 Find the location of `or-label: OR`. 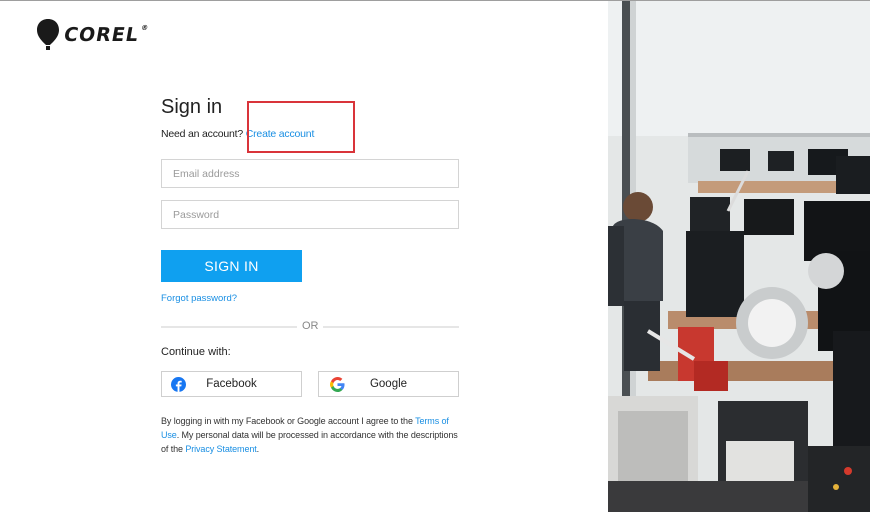

or-label: OR is located at coordinates (310, 326).